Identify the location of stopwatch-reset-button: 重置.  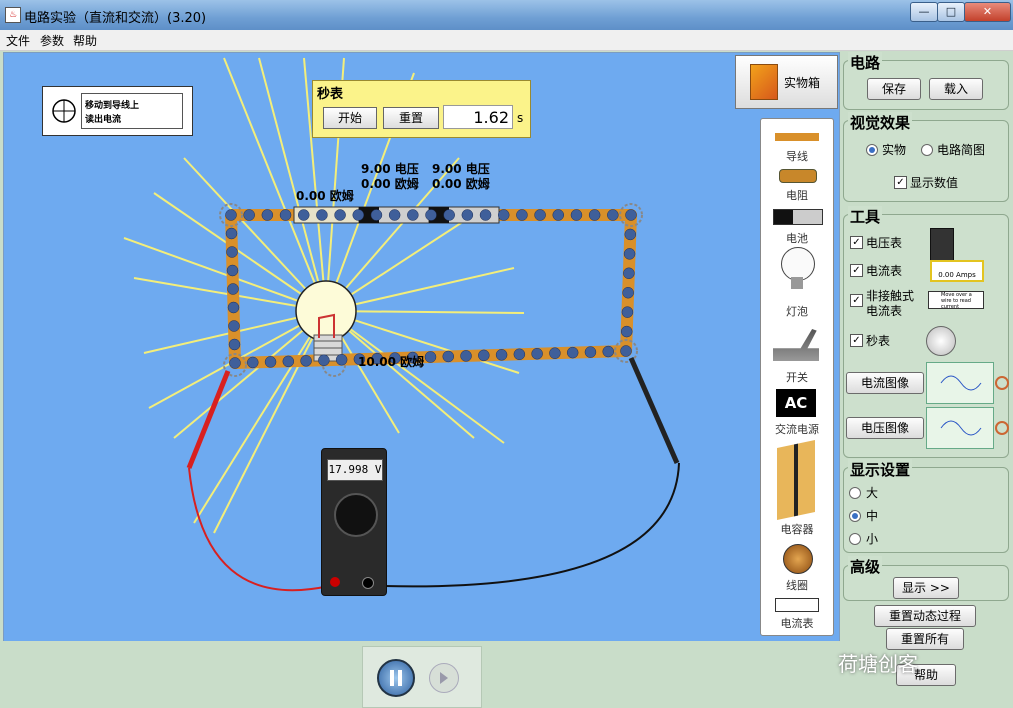
(411, 118).